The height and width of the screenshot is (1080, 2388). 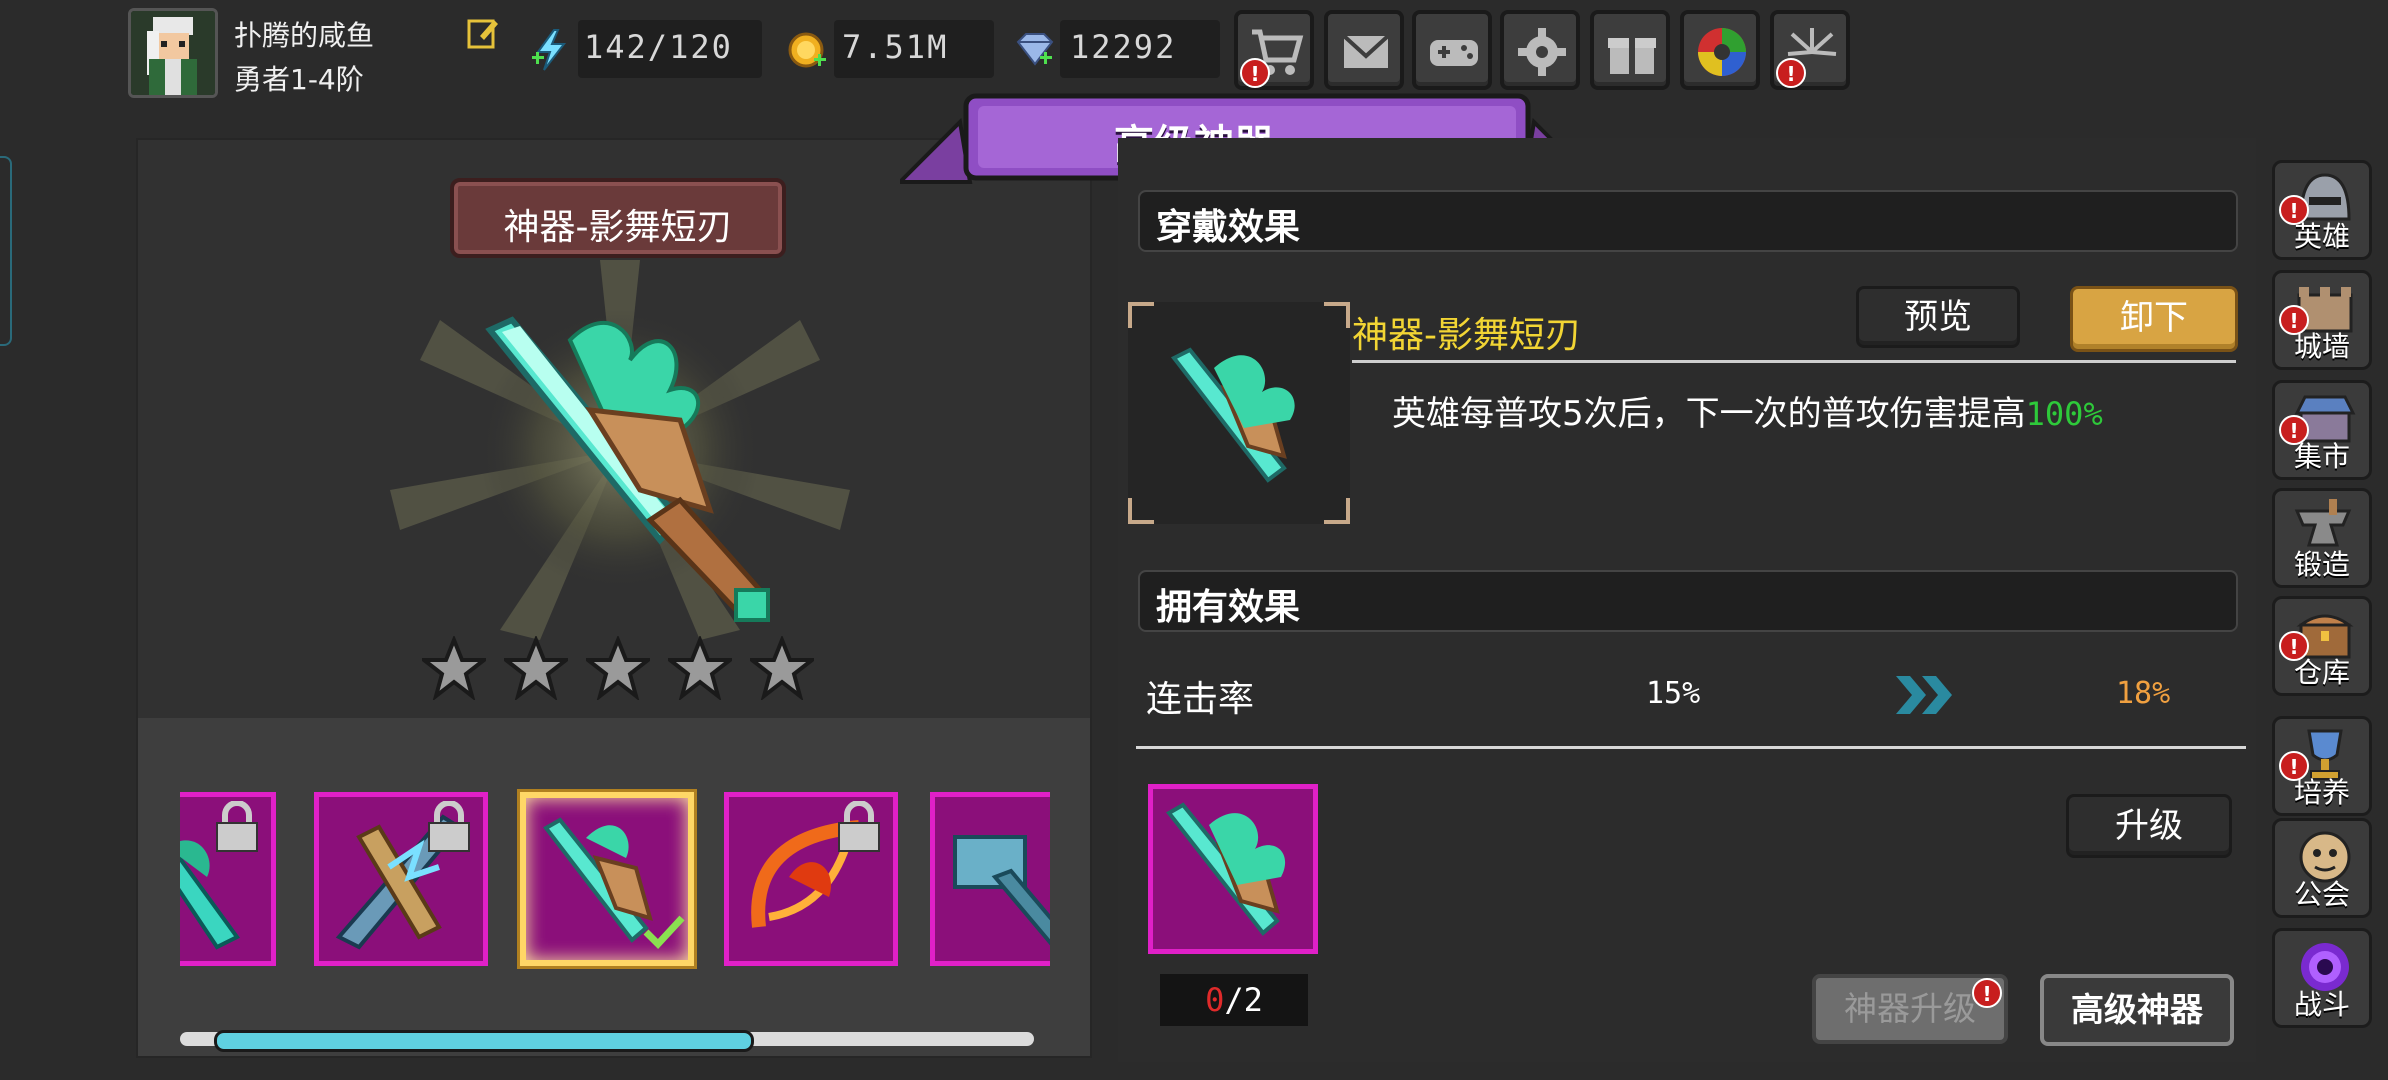 I want to click on sidebar-item-train: ! 培养, so click(x=2322, y=766).